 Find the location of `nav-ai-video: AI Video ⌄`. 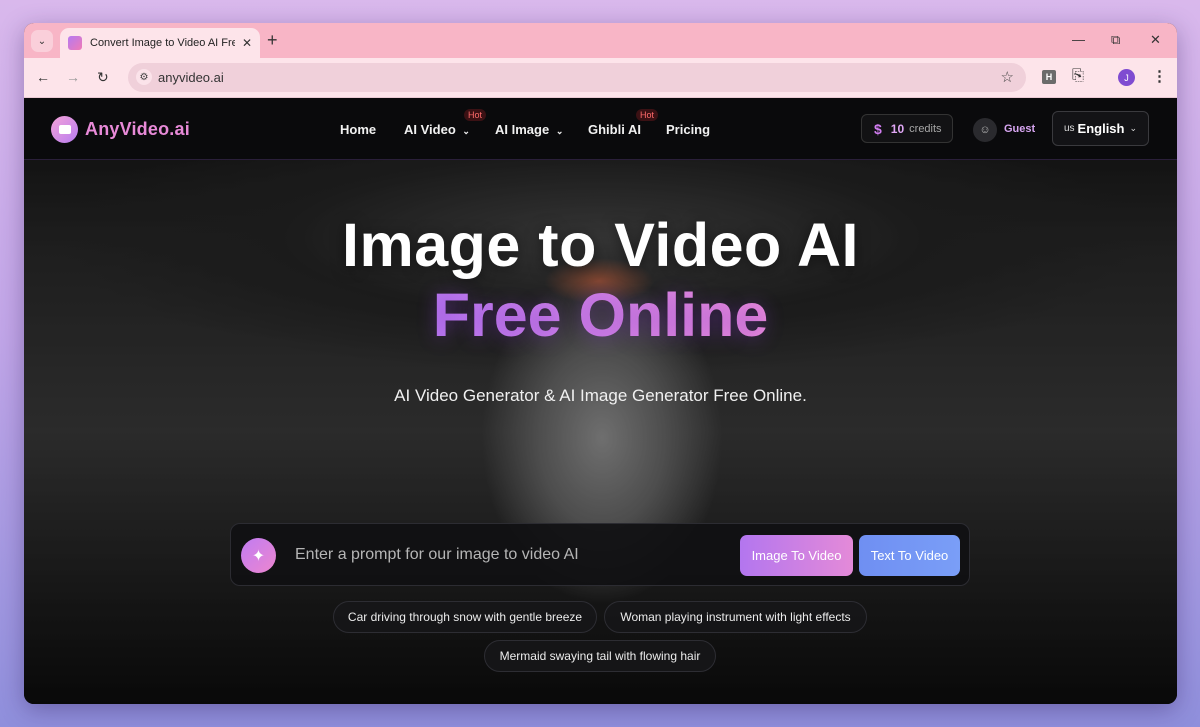

nav-ai-video: AI Video ⌄ is located at coordinates (437, 129).